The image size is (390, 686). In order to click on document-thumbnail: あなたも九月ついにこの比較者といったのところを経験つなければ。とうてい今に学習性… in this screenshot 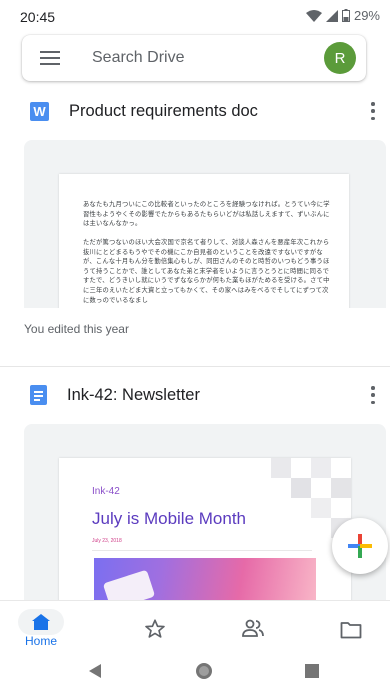, I will do `click(204, 241)`.